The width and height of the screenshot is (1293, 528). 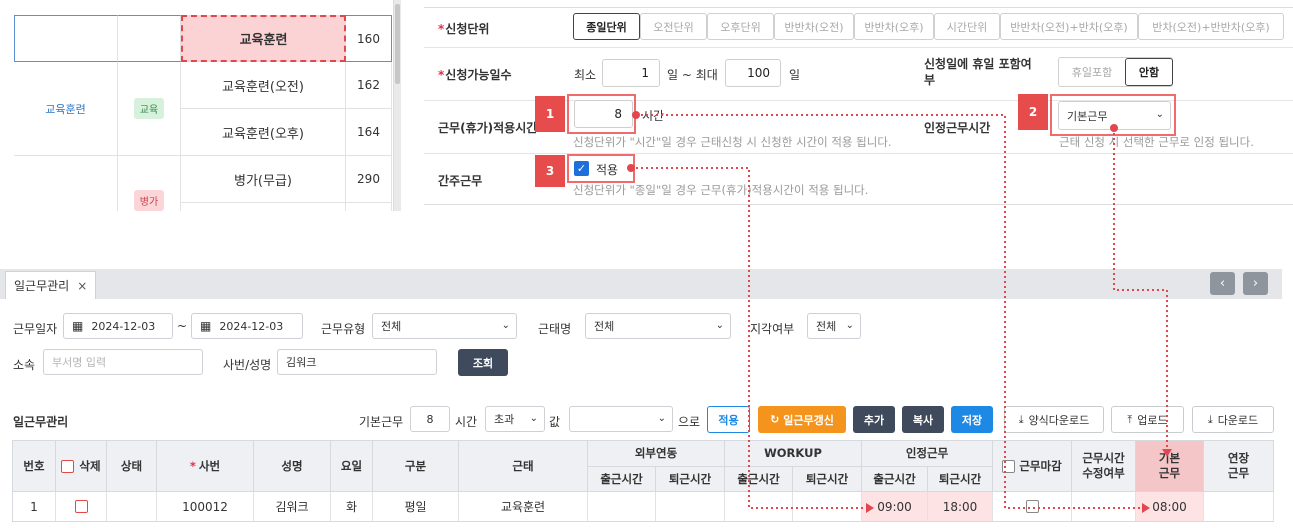 I want to click on unit-option-morning: 오전단위, so click(x=673, y=26).